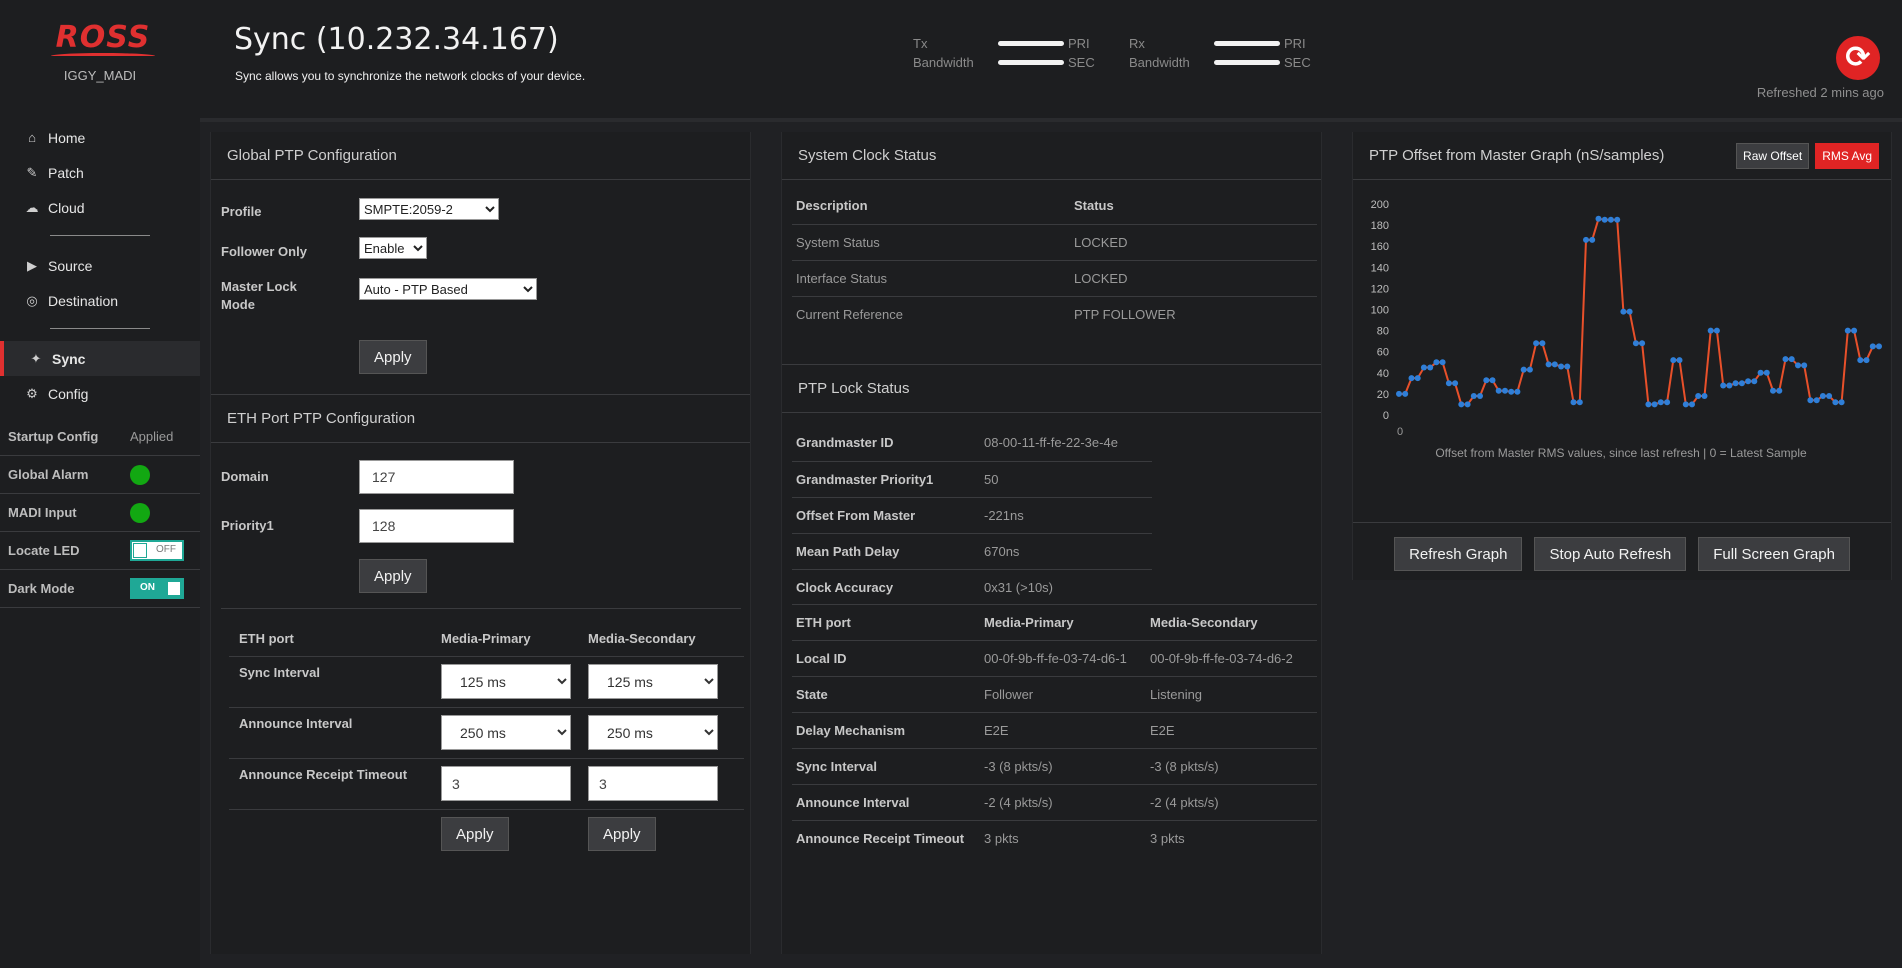 This screenshot has width=1902, height=968. Describe the element at coordinates (100, 551) in the screenshot. I see `status-locate-led: Locate LED OFF` at that location.